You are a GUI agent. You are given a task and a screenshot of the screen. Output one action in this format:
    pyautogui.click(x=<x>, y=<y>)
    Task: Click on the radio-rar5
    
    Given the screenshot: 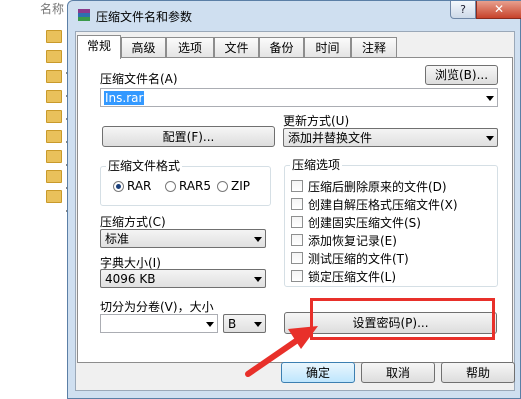 What is the action you would take?
    pyautogui.click(x=170, y=186)
    